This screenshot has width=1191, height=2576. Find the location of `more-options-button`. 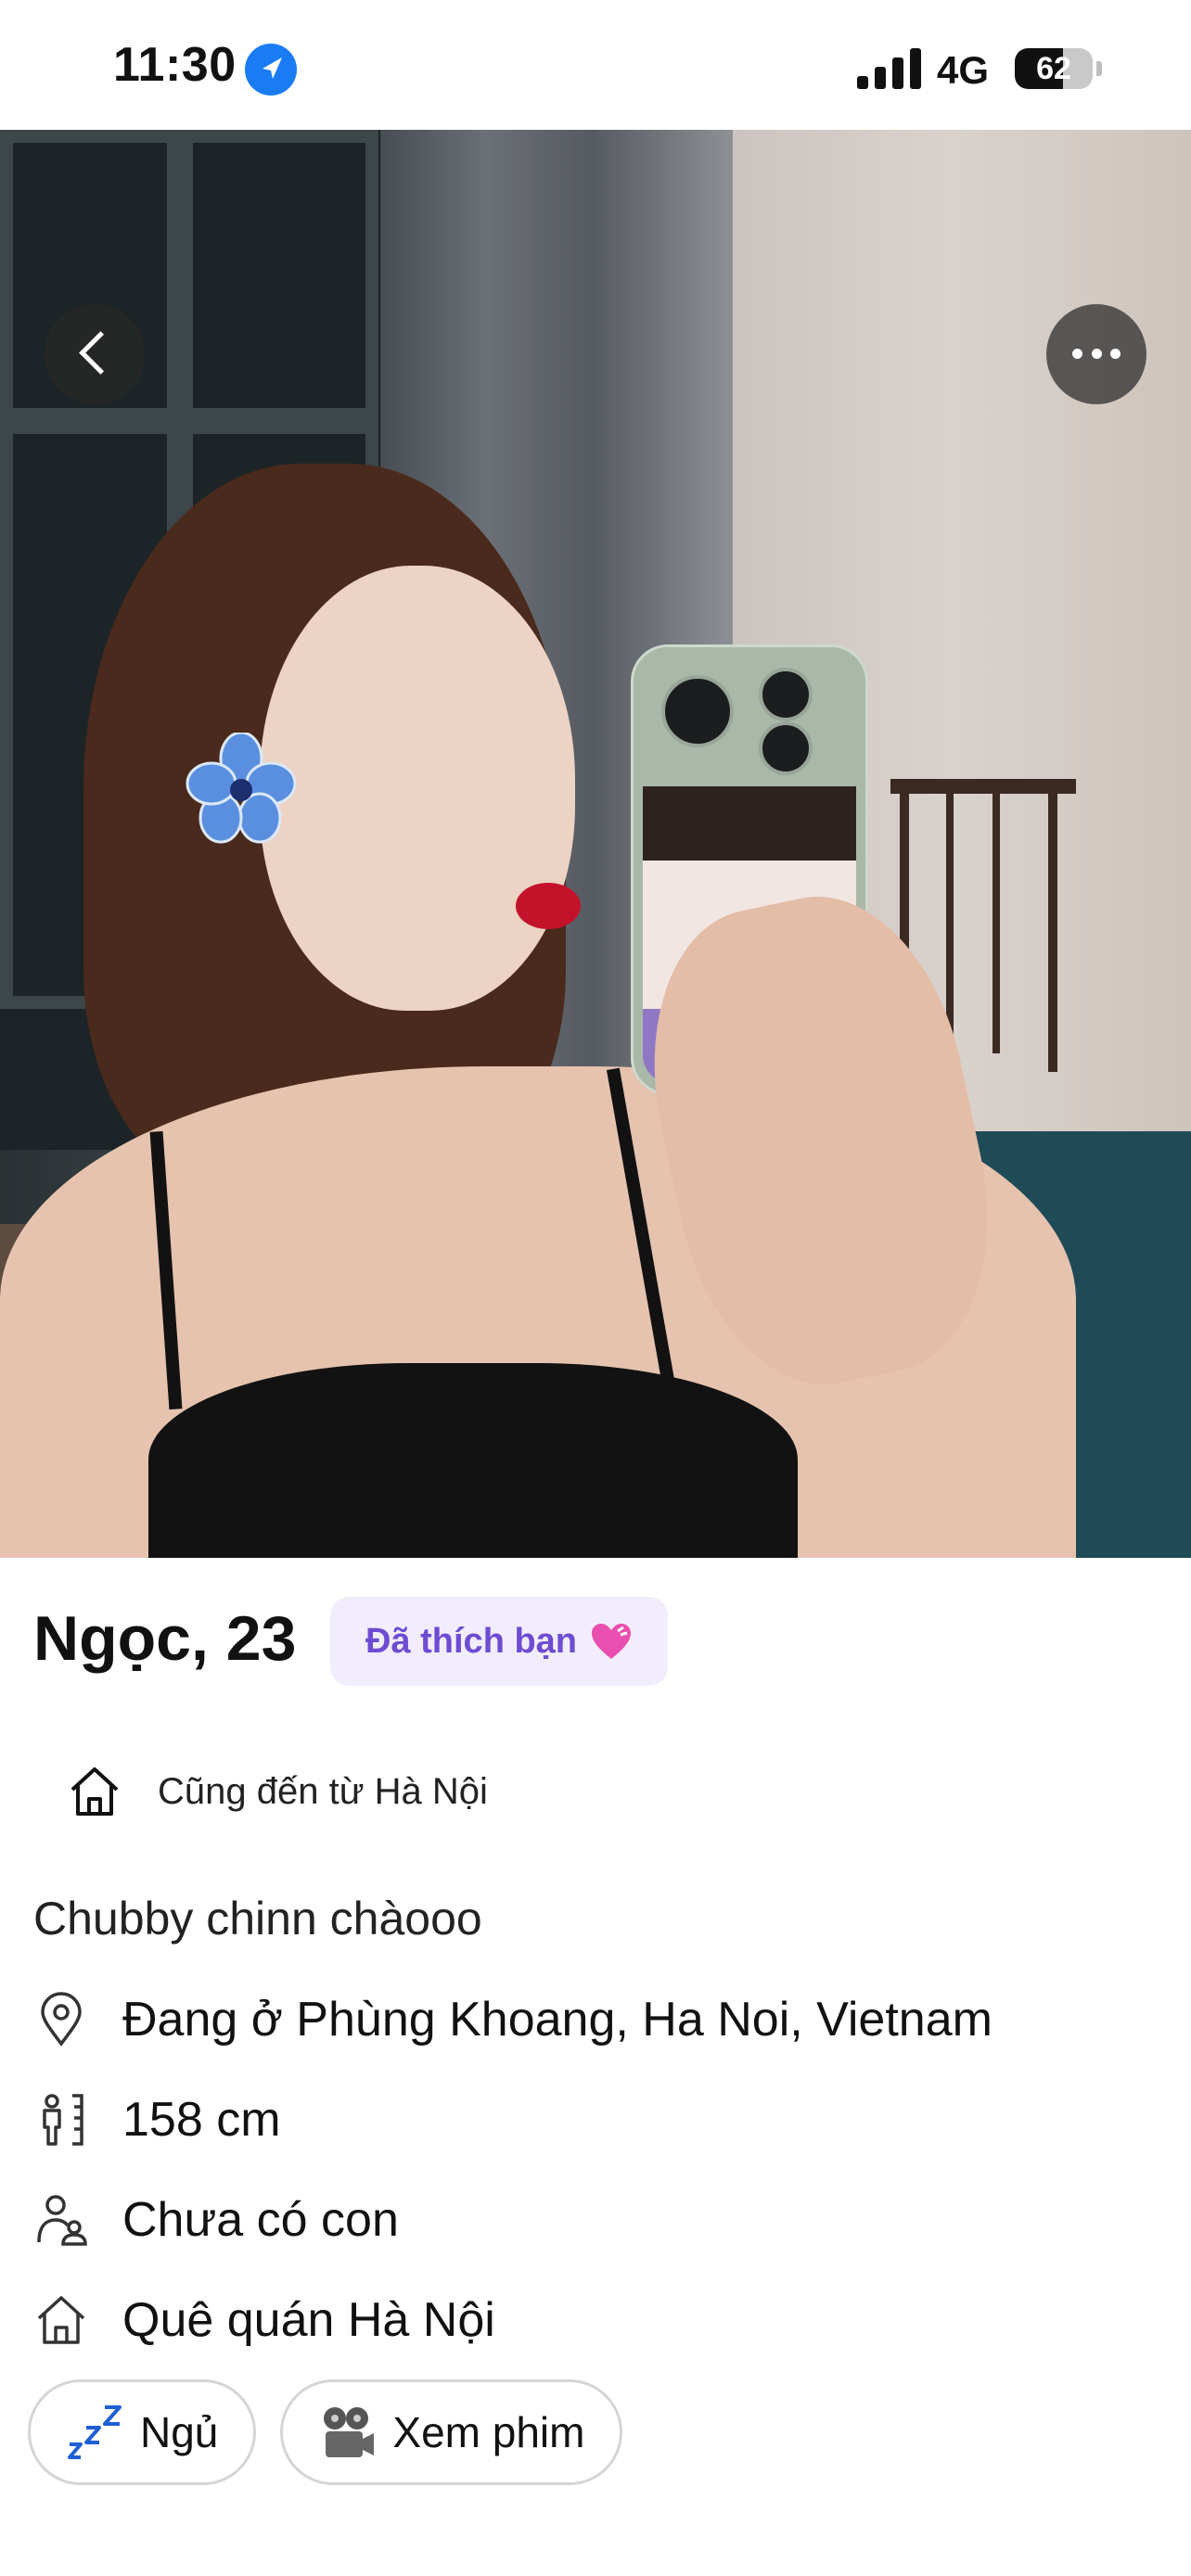

more-options-button is located at coordinates (1096, 354).